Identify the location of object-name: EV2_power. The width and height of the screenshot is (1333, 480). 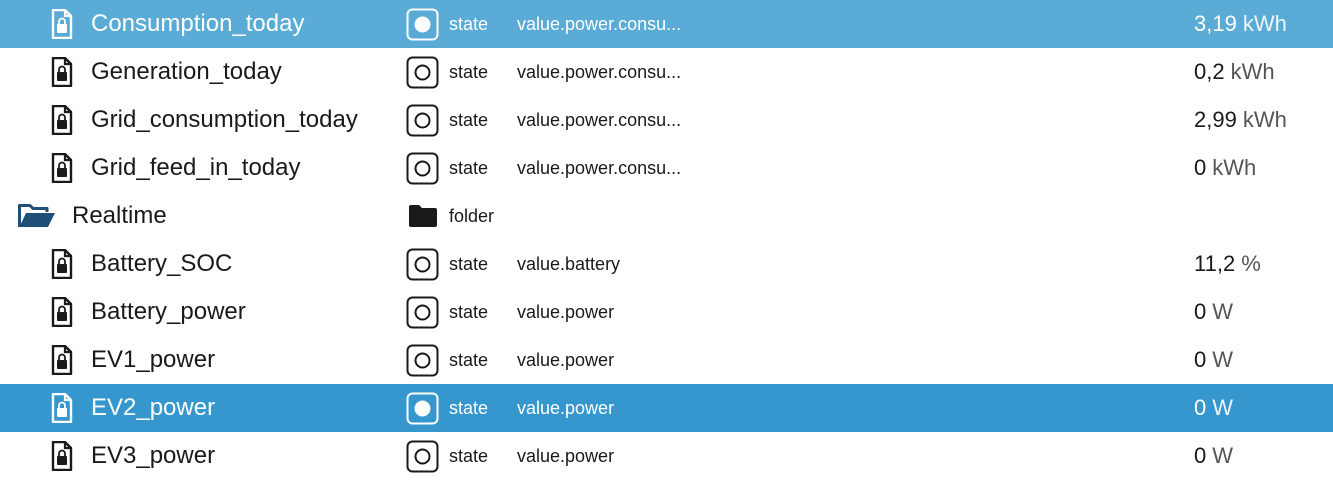
(153, 407).